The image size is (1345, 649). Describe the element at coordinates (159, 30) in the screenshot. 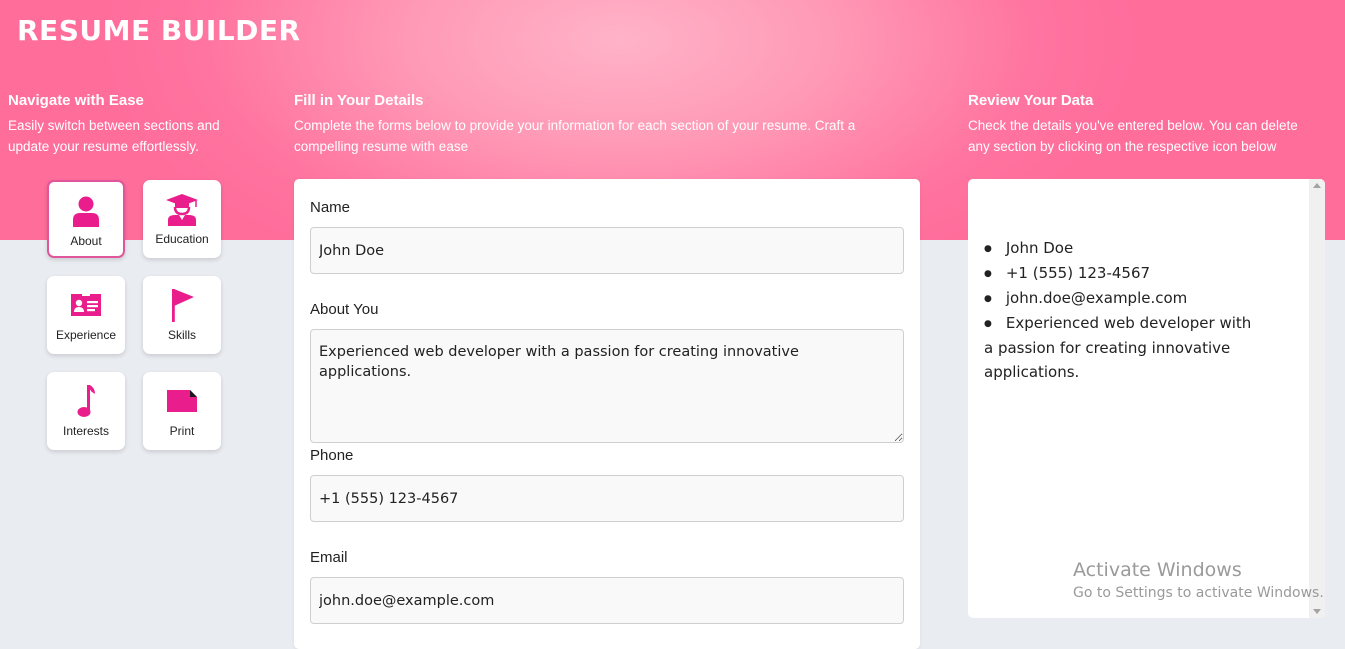

I see `app-title: RESUME BUILDER` at that location.